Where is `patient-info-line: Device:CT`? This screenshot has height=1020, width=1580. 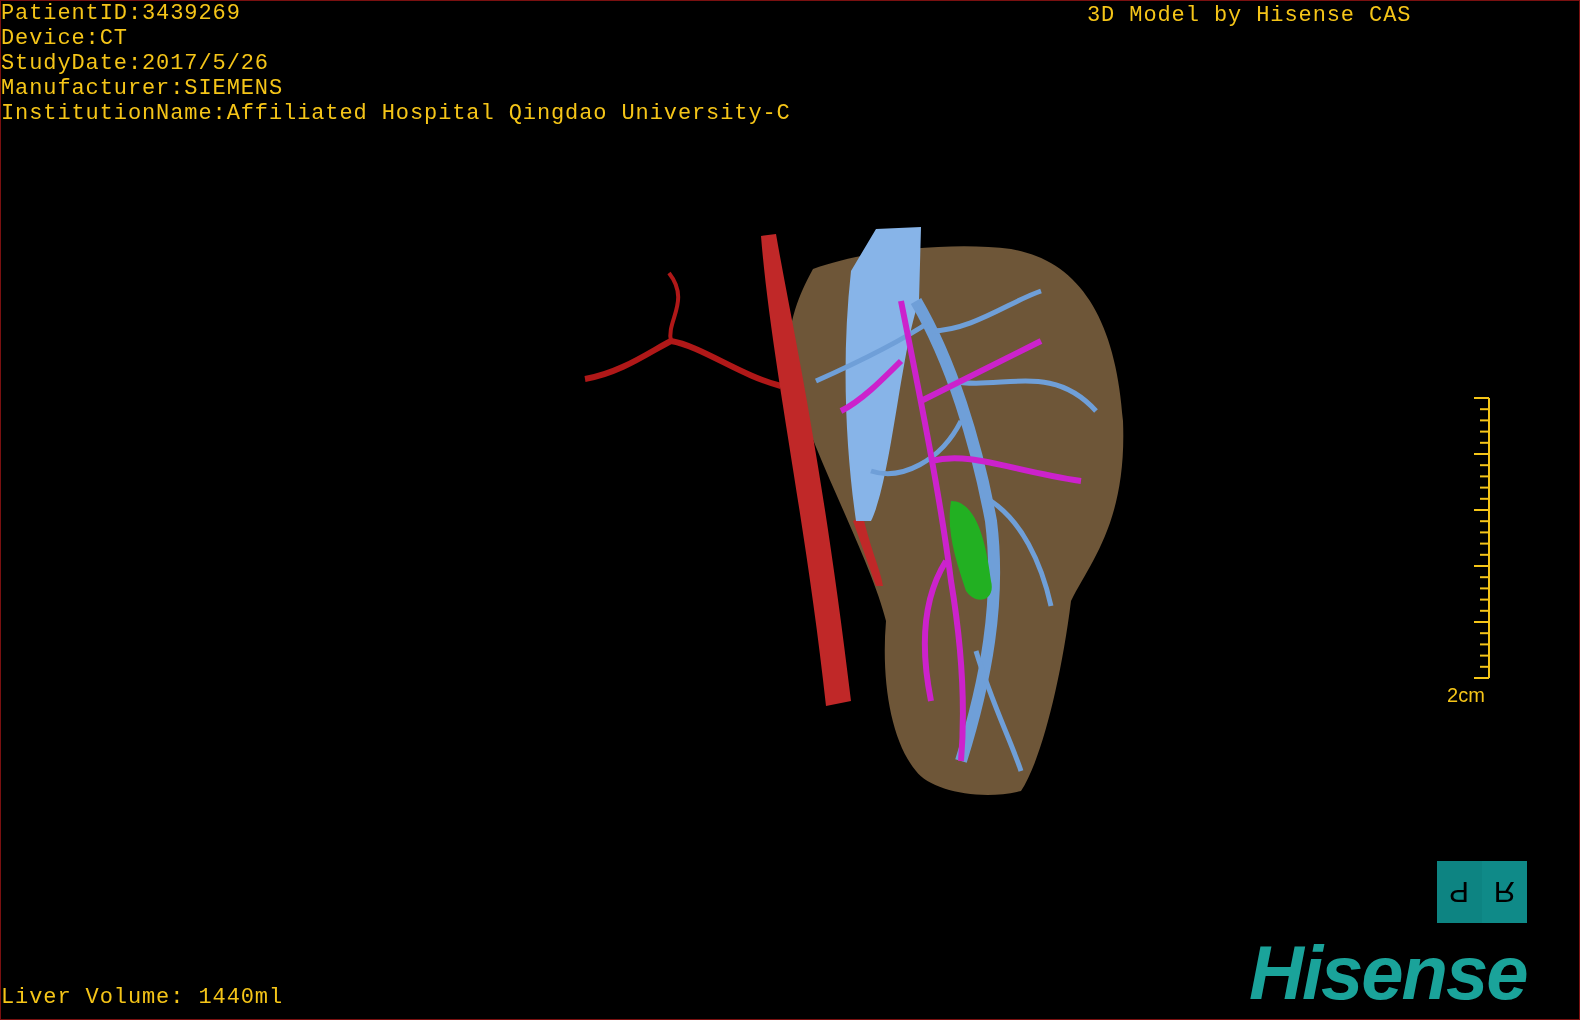 patient-info-line: Device:CT is located at coordinates (65, 38).